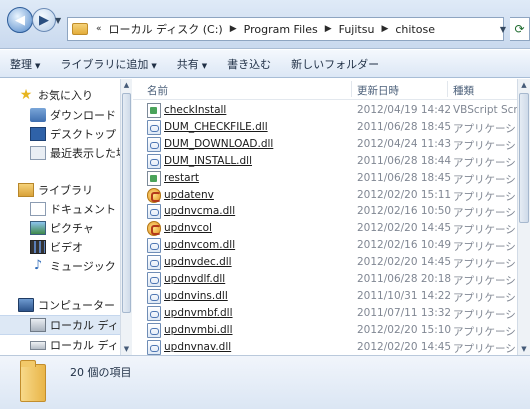  Describe the element at coordinates (26, 305) in the screenshot. I see `computer-icon` at that location.